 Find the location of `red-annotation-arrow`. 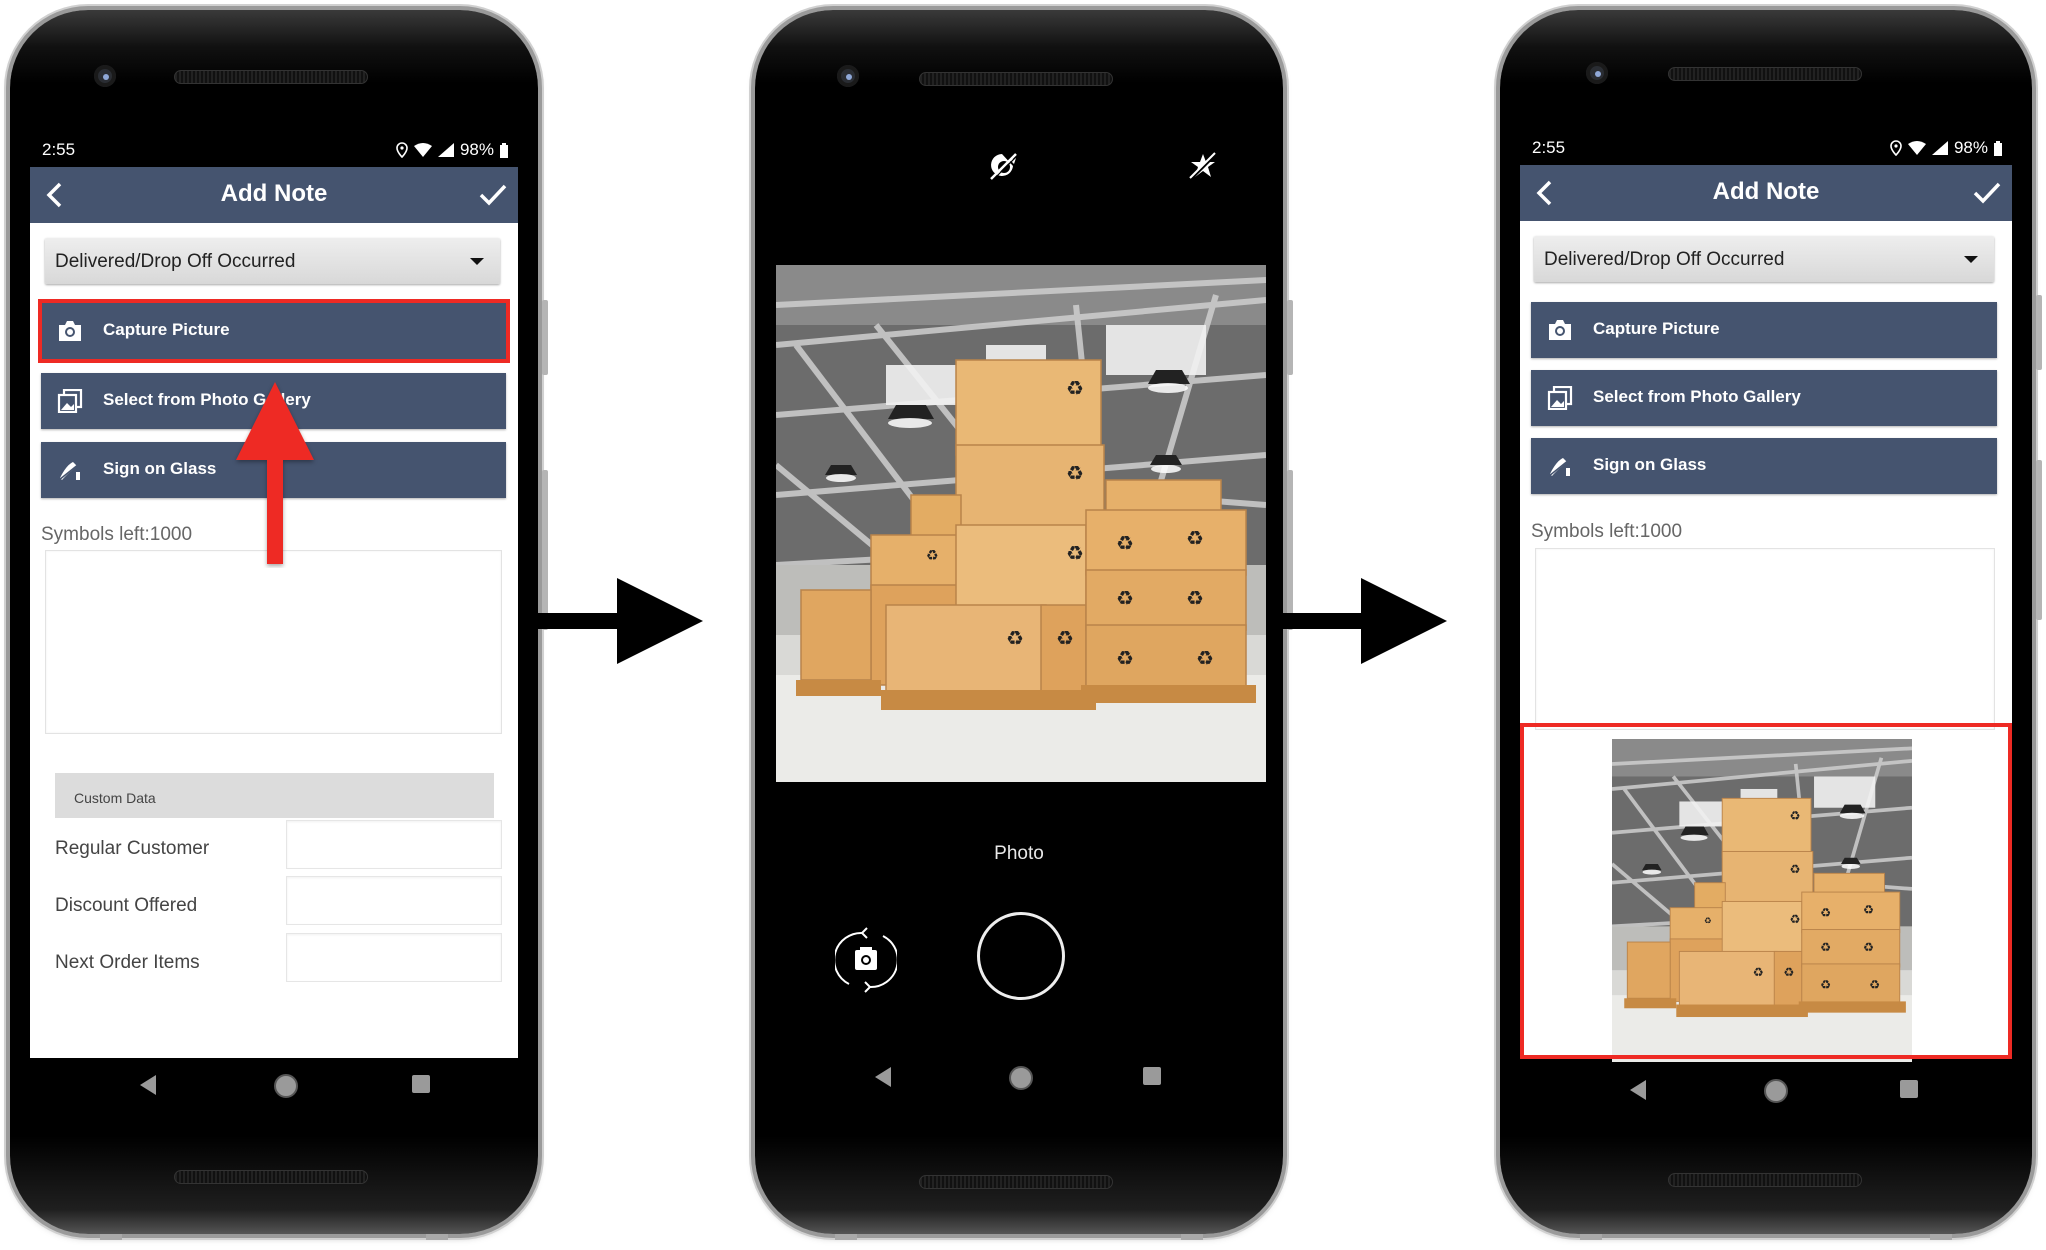

red-annotation-arrow is located at coordinates (275, 473).